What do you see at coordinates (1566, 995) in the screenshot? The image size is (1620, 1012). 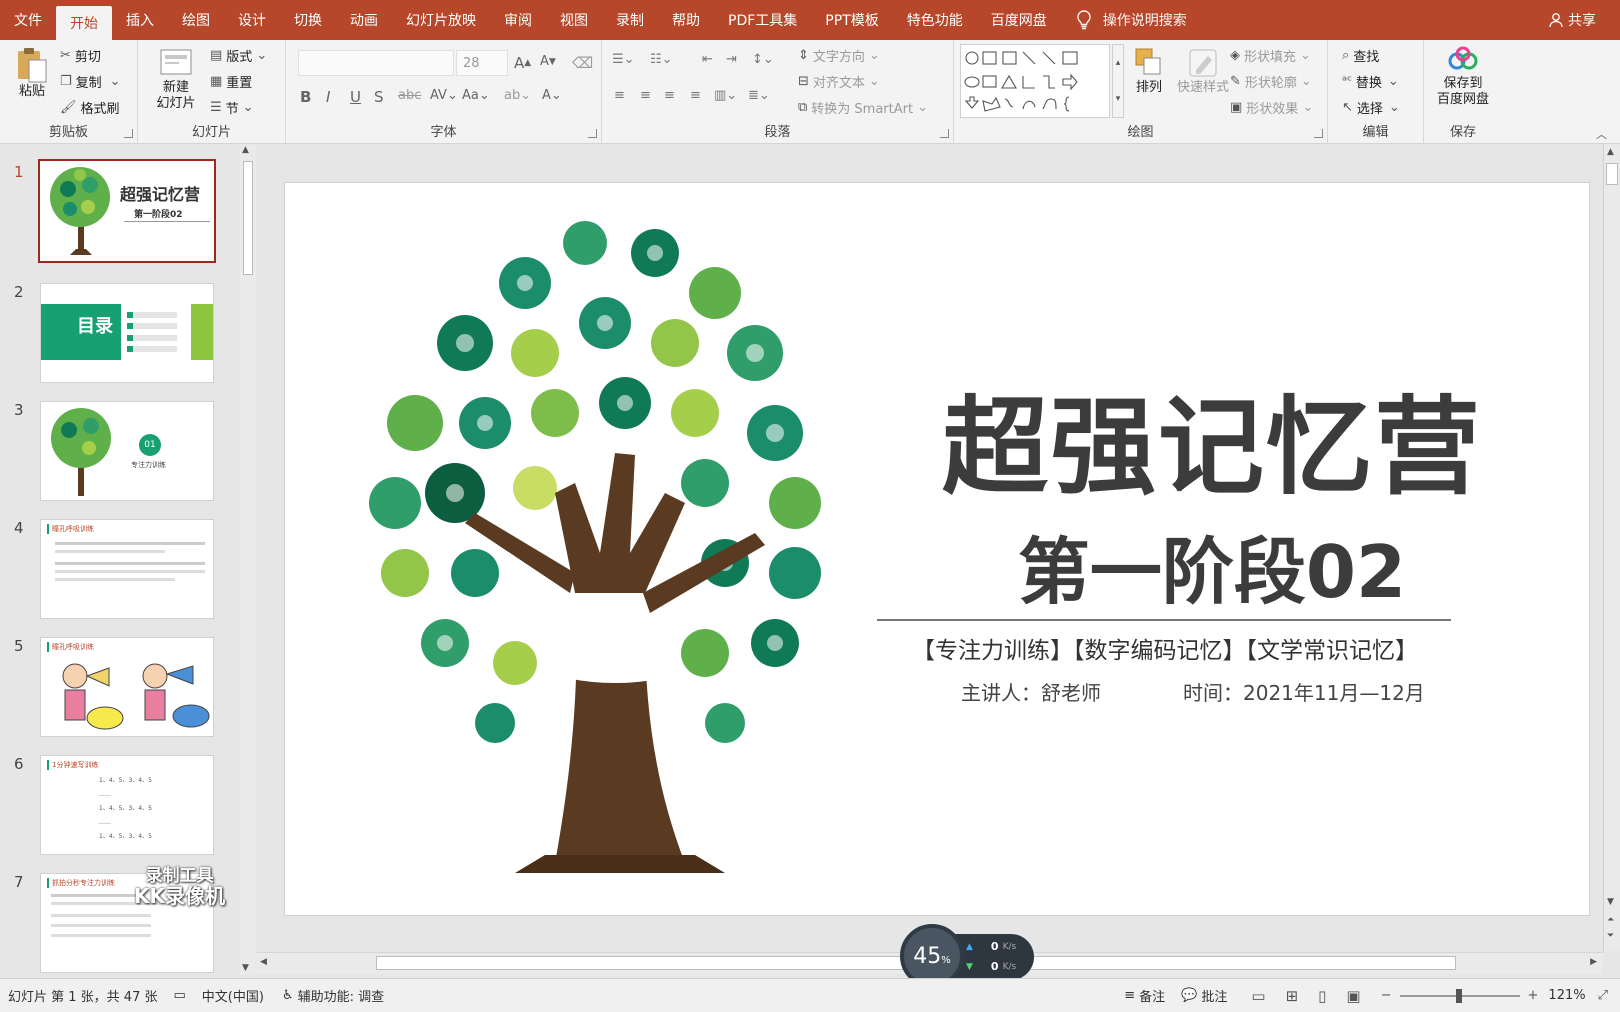 I see `zoom-level: 121%` at bounding box center [1566, 995].